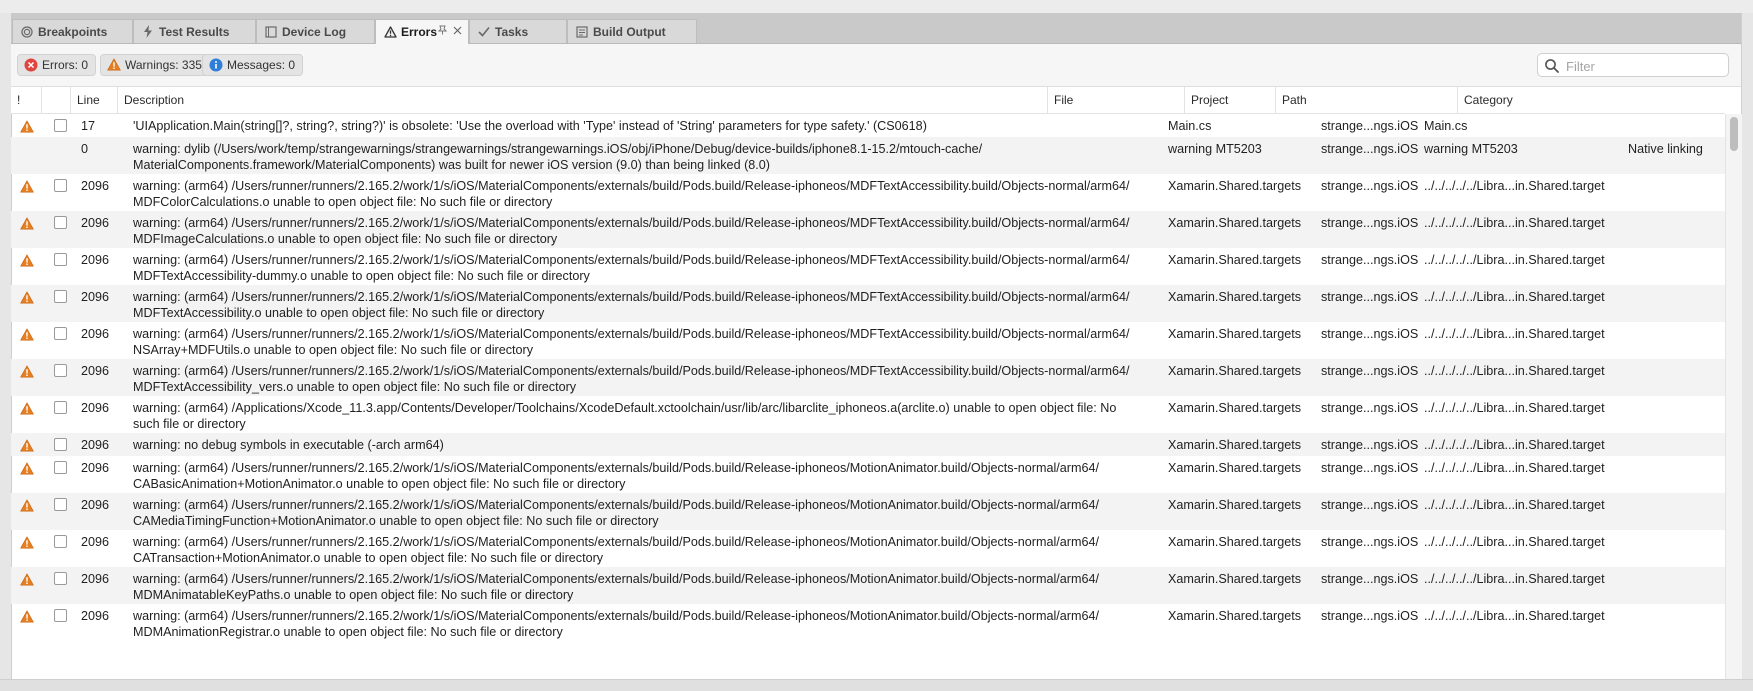 This screenshot has width=1753, height=691. Describe the element at coordinates (1115, 100) in the screenshot. I see `column-file: File` at that location.